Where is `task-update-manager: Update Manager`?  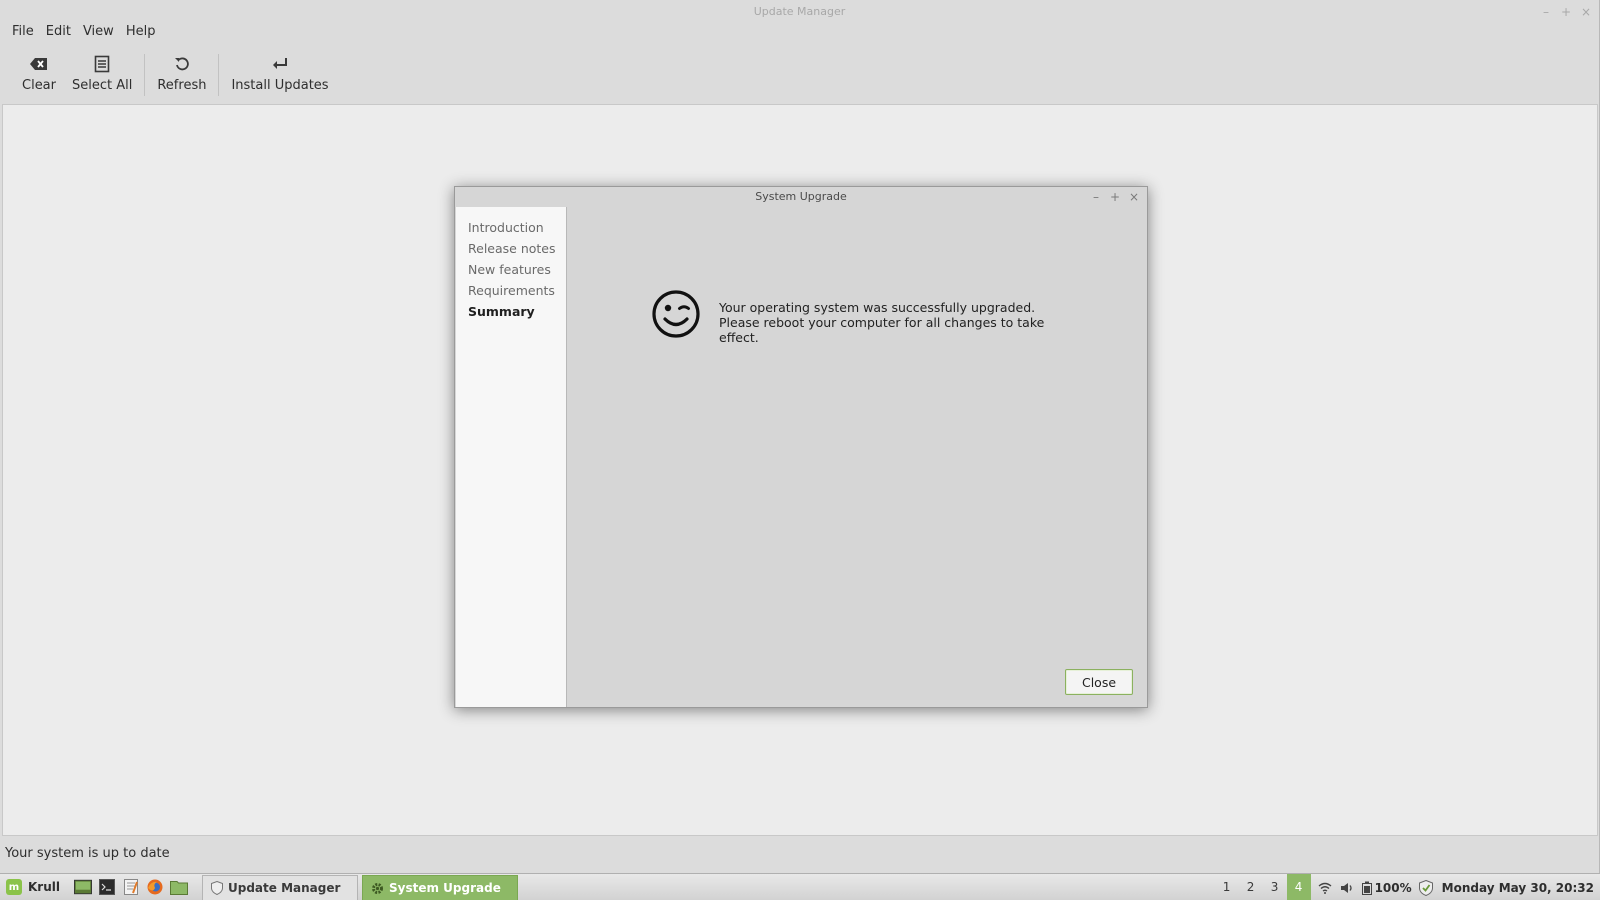 task-update-manager: Update Manager is located at coordinates (280, 887).